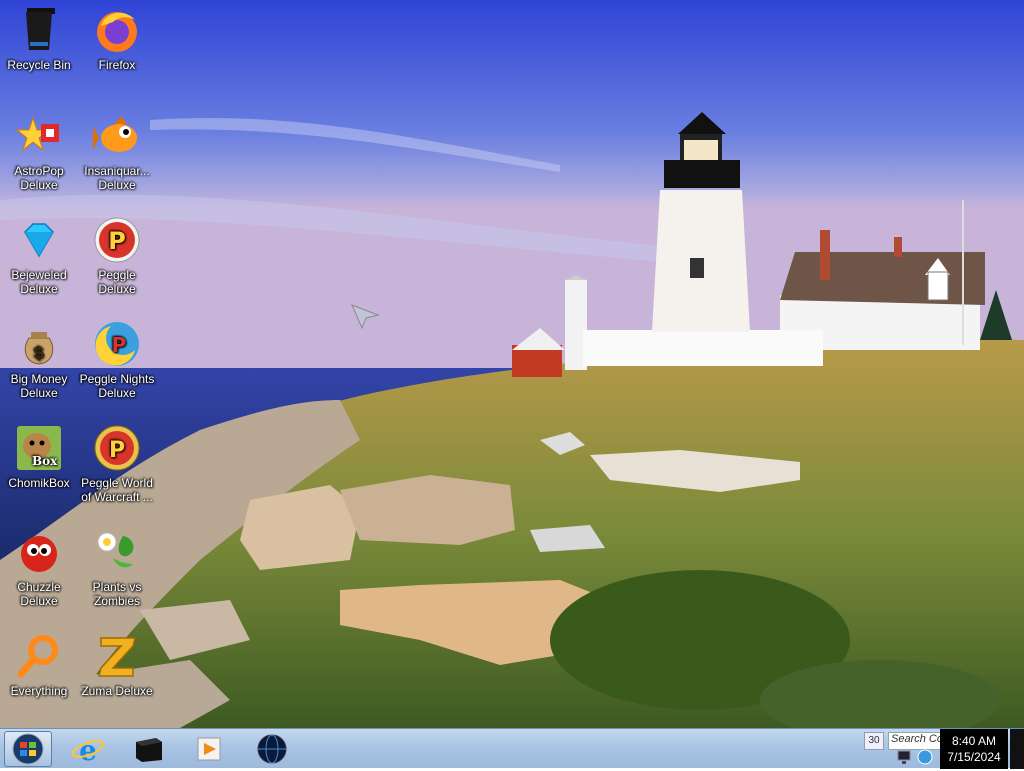 The image size is (1024, 771). Describe the element at coordinates (39, 483) in the screenshot. I see `desktop-icon-label: ChomikBox` at that location.